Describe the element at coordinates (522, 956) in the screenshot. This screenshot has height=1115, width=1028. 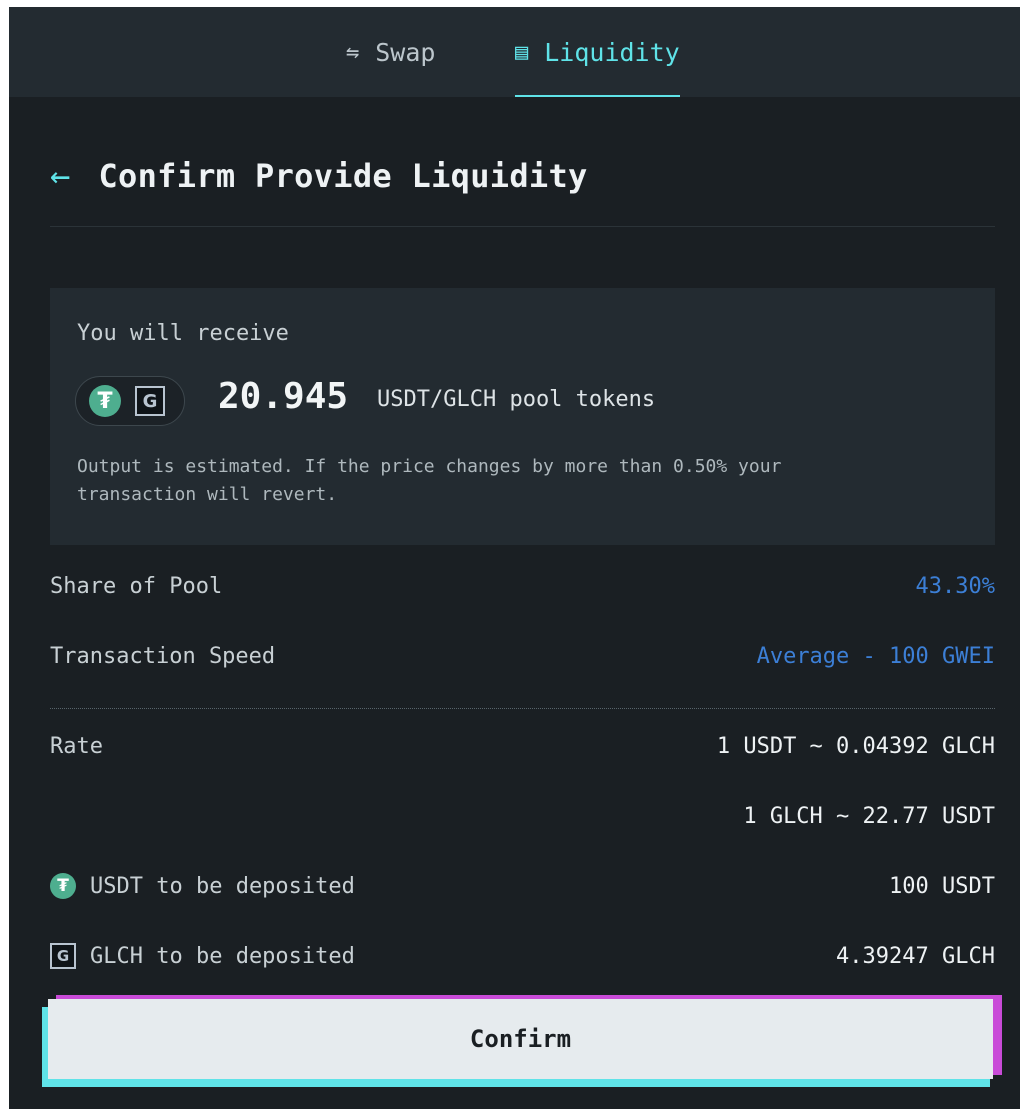
I see `glch-deposit-row: G GLCH to be deposited 4.39247 GLCH` at that location.